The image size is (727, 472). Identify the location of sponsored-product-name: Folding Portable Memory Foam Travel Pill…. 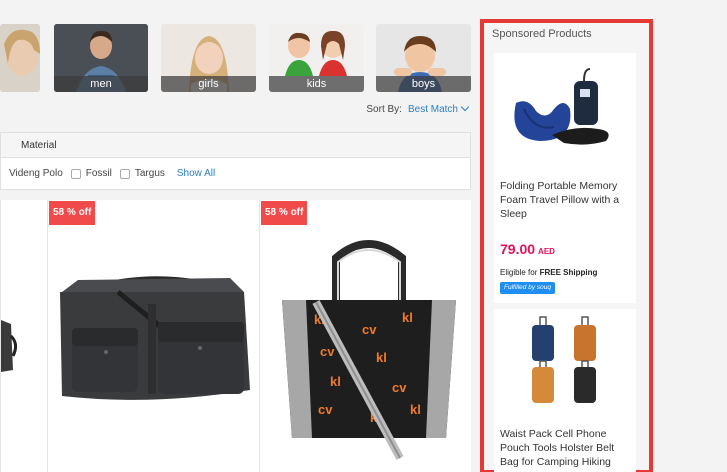
(565, 200).